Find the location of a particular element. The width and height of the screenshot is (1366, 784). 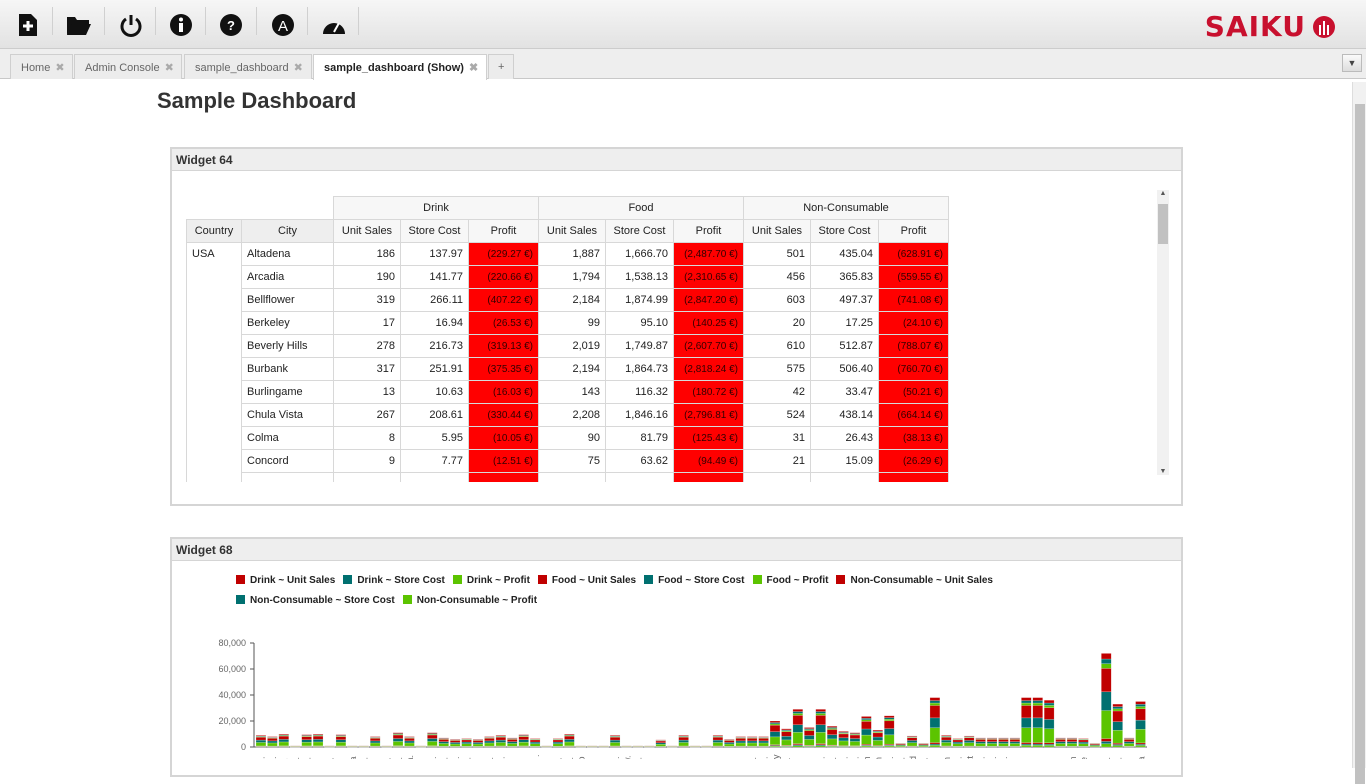

close-icon: ✖ is located at coordinates (169, 68).